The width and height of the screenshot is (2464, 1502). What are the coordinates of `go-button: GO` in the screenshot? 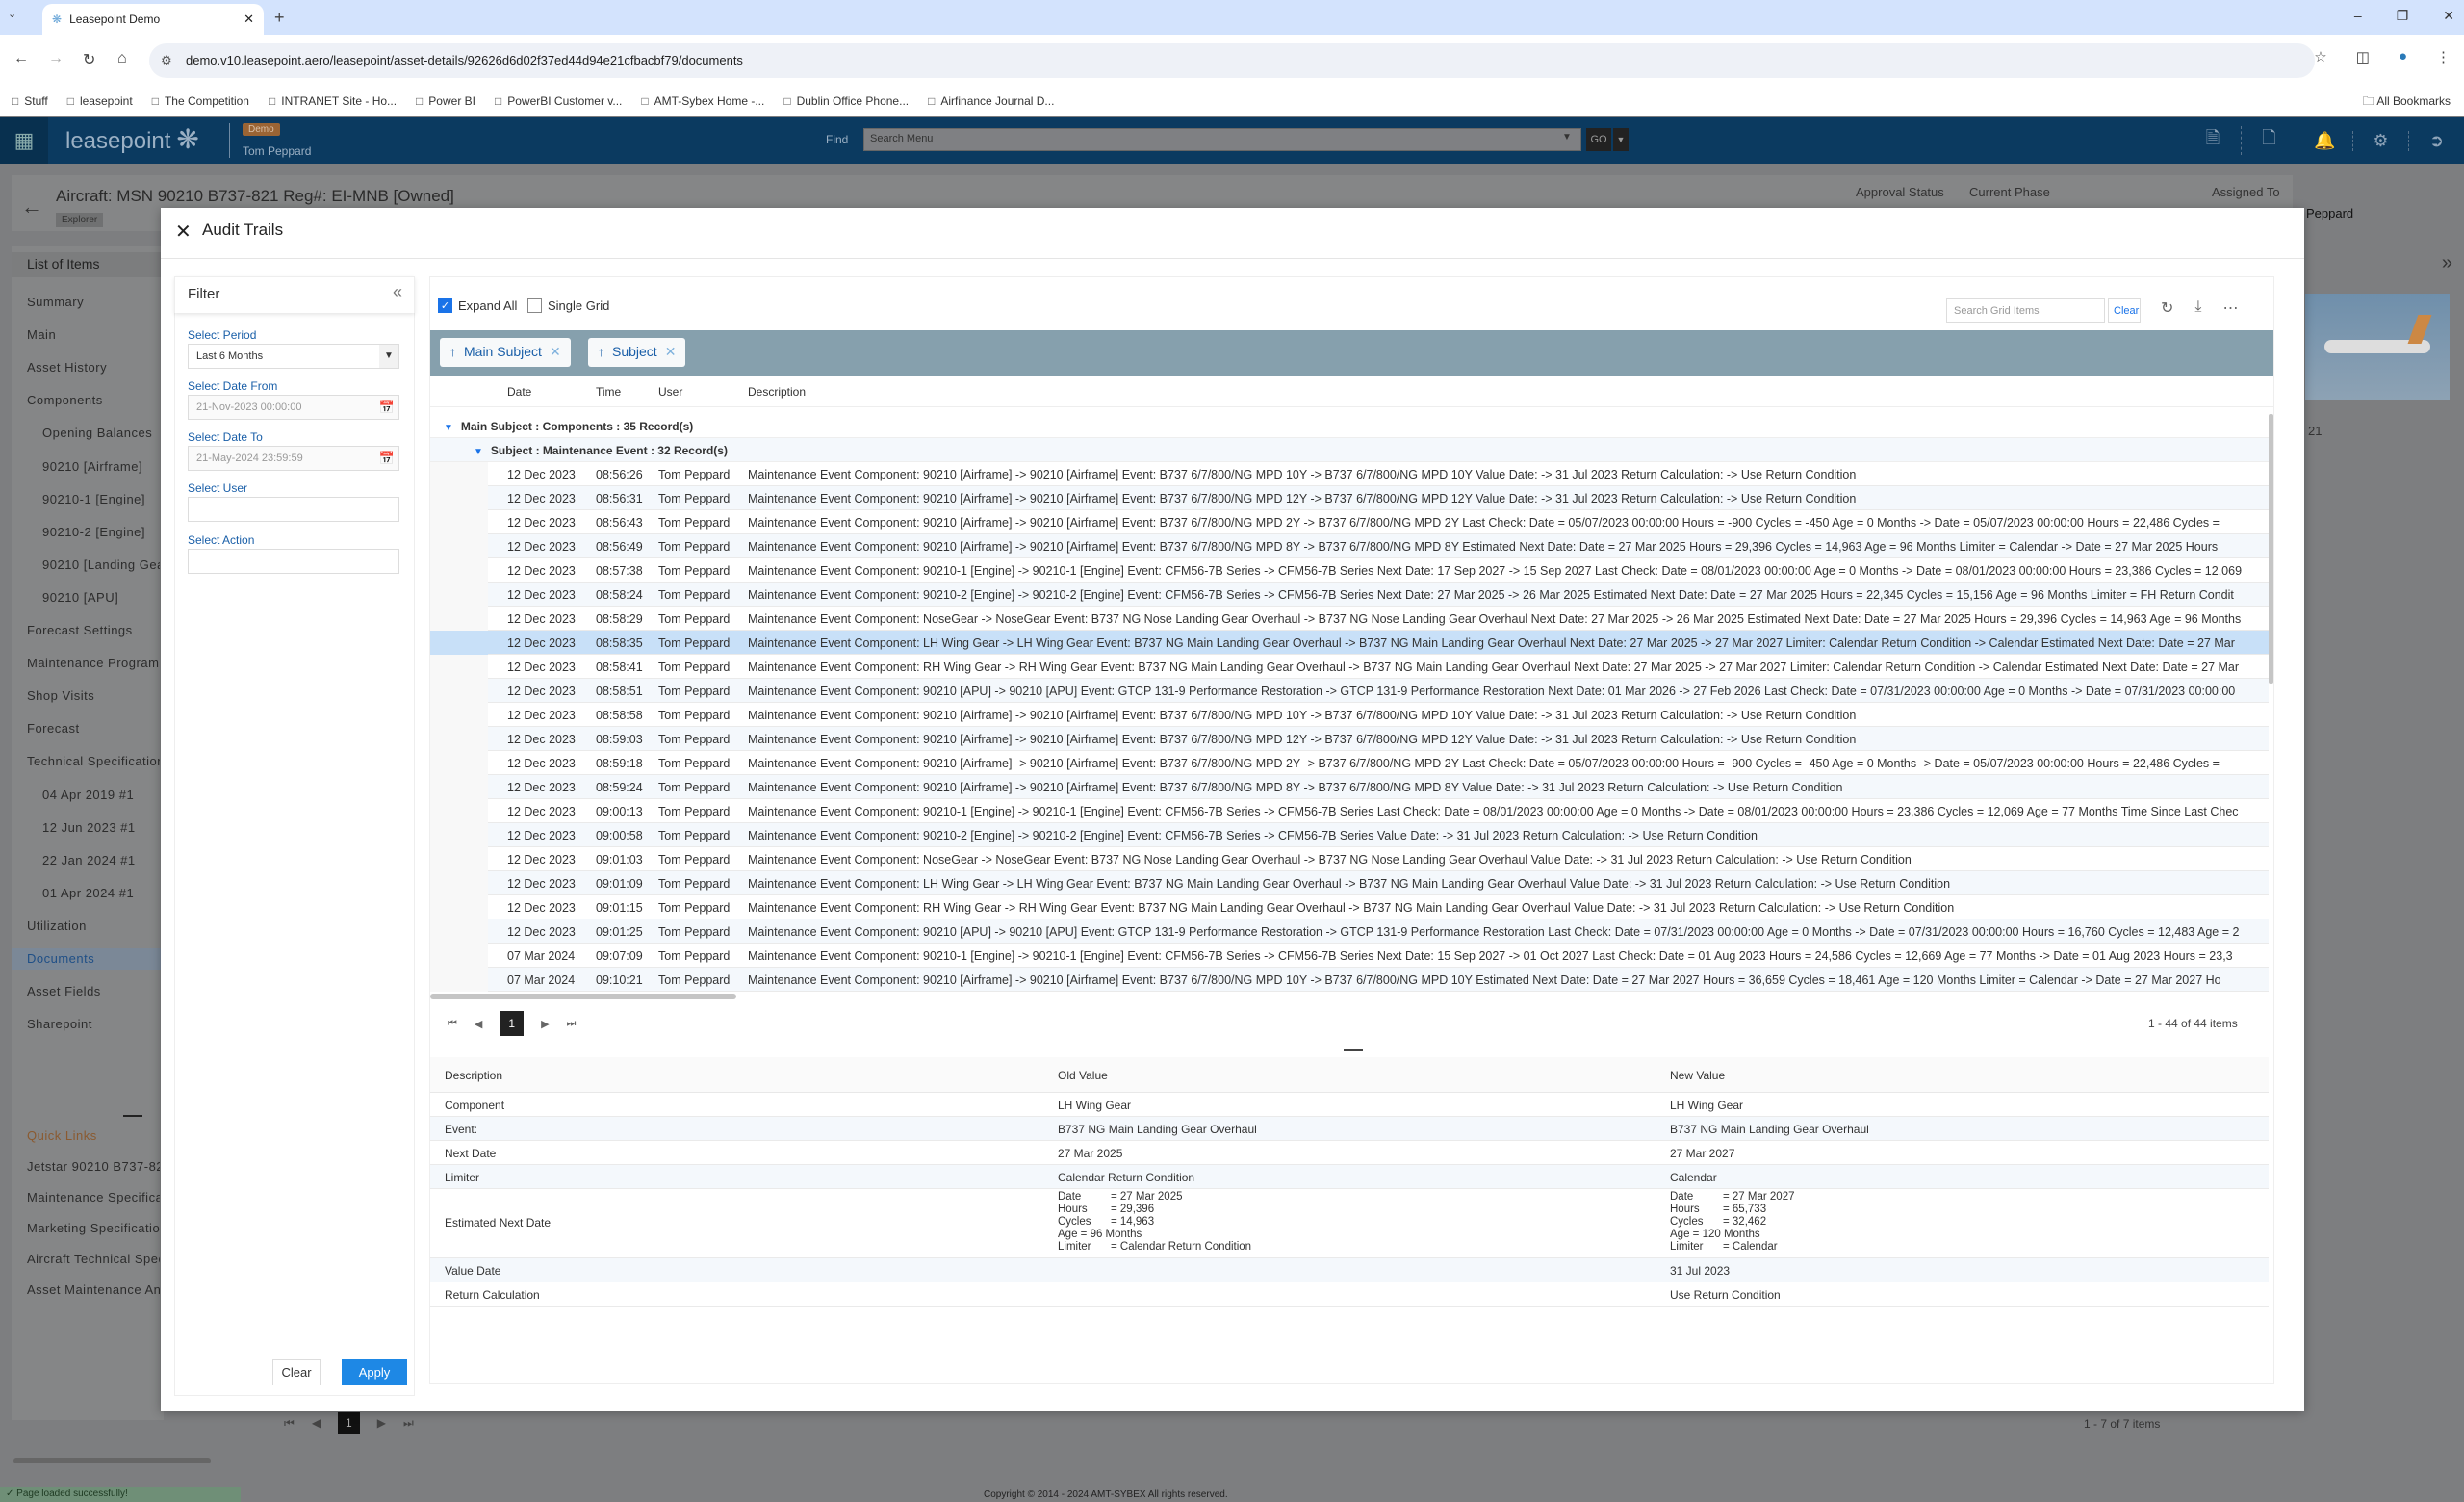 It's located at (1598, 140).